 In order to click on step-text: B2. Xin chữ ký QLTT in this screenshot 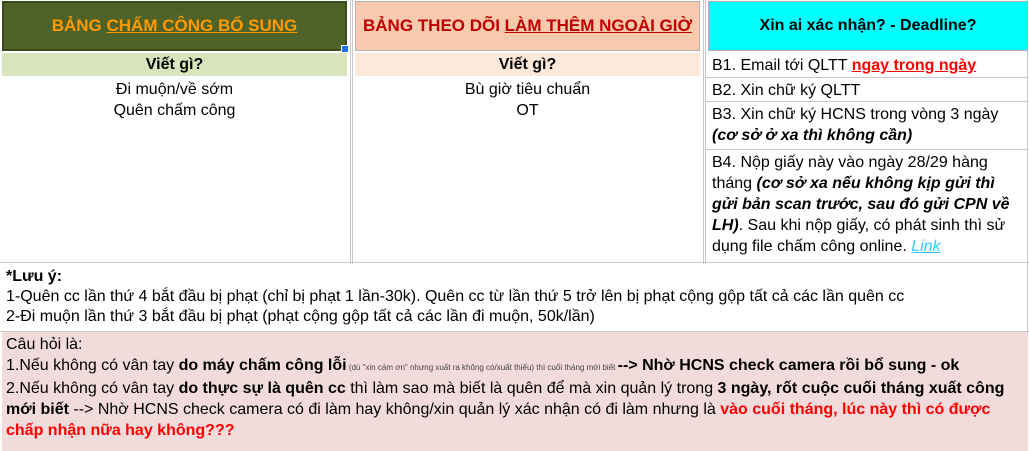, I will do `click(786, 90)`.